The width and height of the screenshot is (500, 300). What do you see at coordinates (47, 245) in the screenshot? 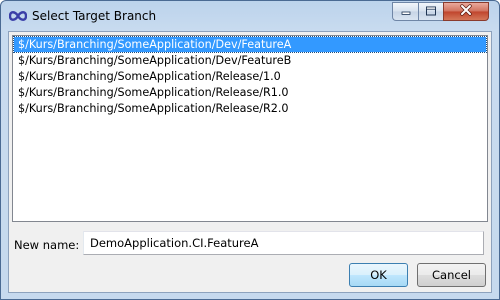
I see `new-name-label: New name:` at bounding box center [47, 245].